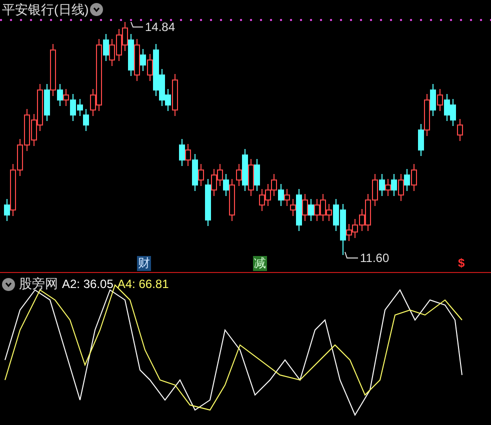 Image resolution: width=491 pixels, height=425 pixels. I want to click on event-marker: $, so click(461, 263).